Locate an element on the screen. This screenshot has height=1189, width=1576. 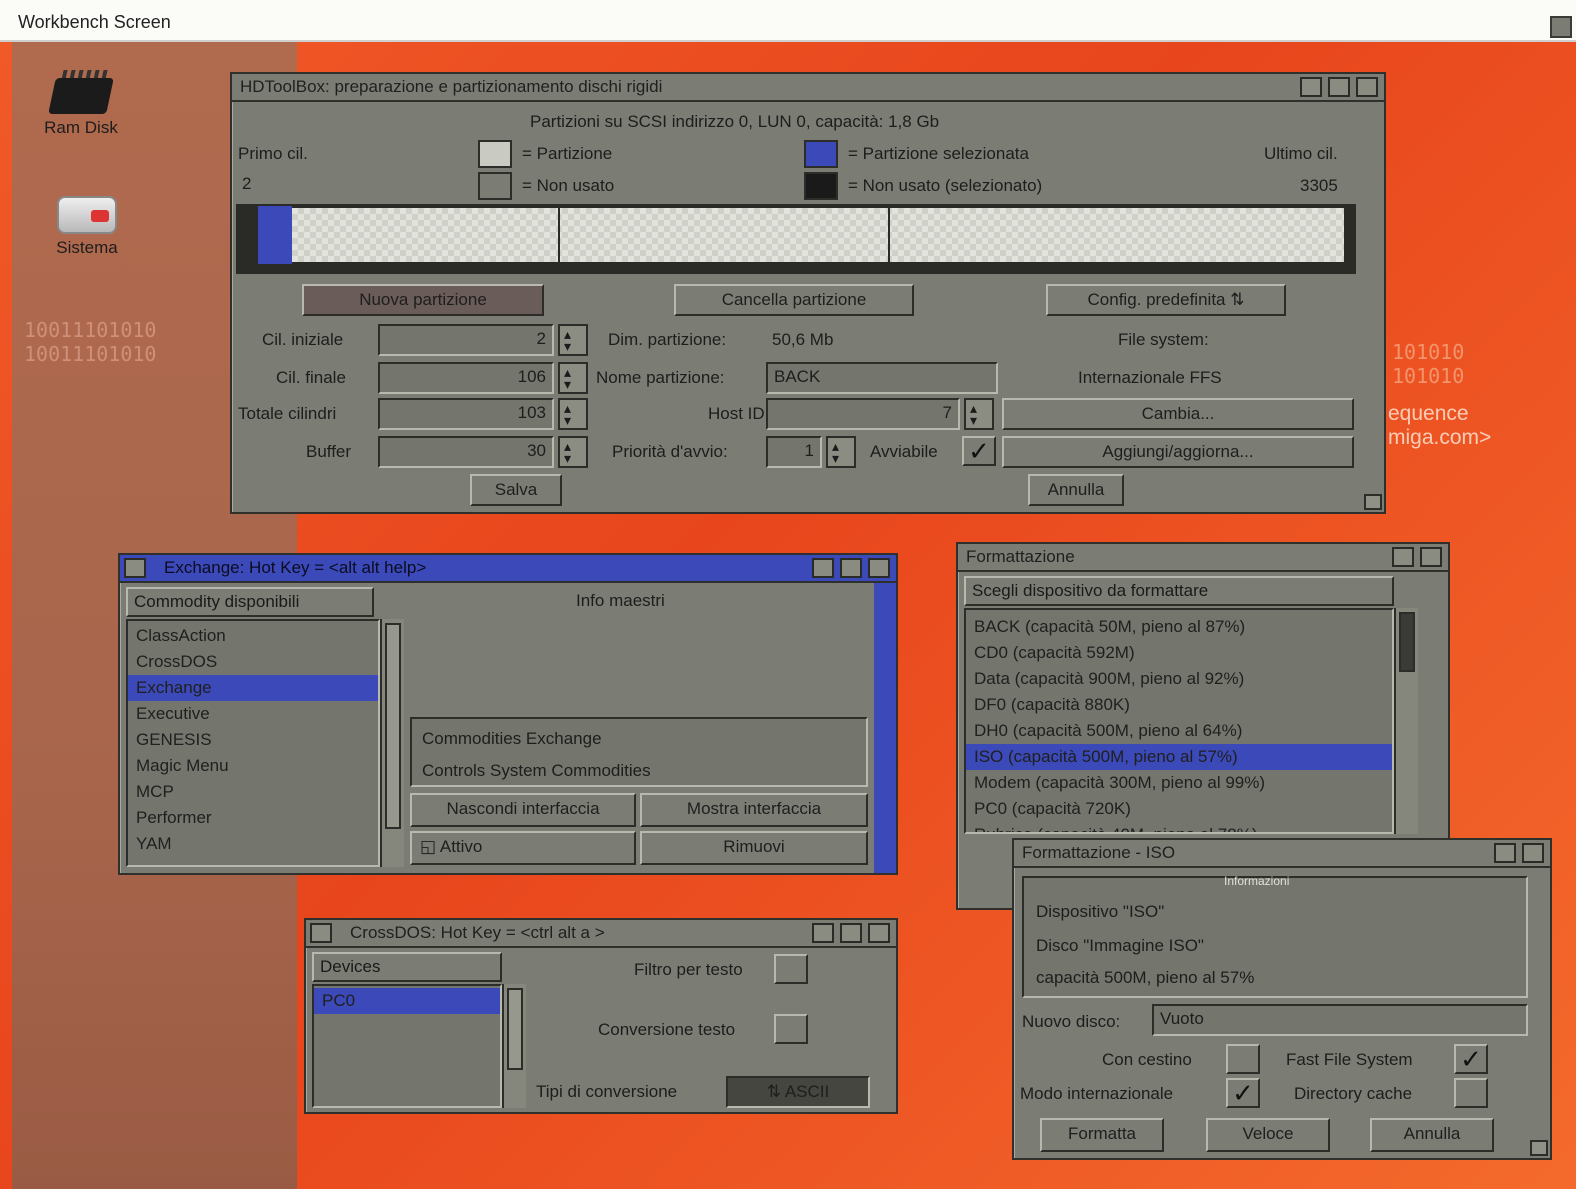
trashcan-checkbox is located at coordinates (1243, 1059).